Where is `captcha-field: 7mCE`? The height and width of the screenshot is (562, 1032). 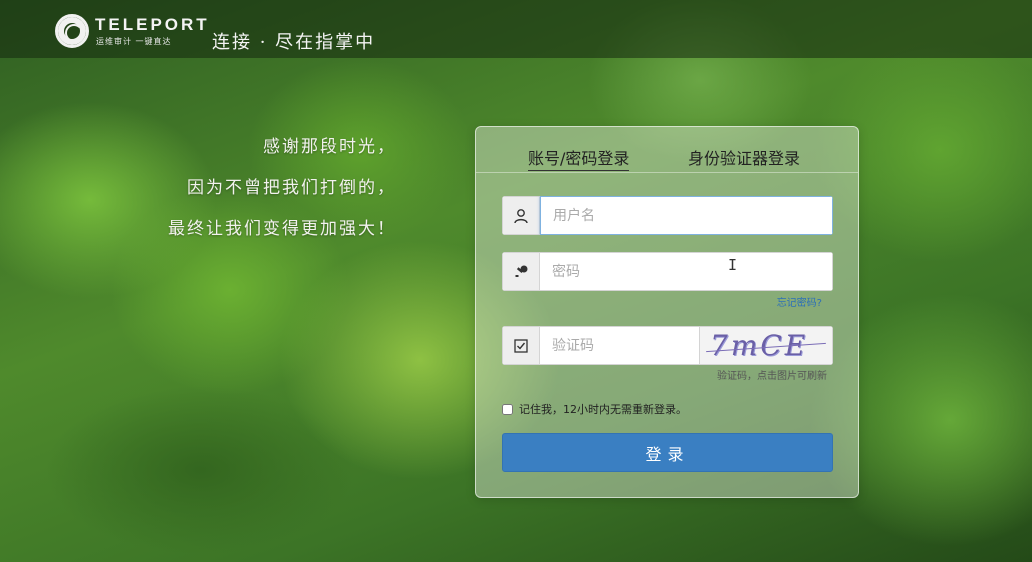 captcha-field: 7mCE is located at coordinates (667, 345).